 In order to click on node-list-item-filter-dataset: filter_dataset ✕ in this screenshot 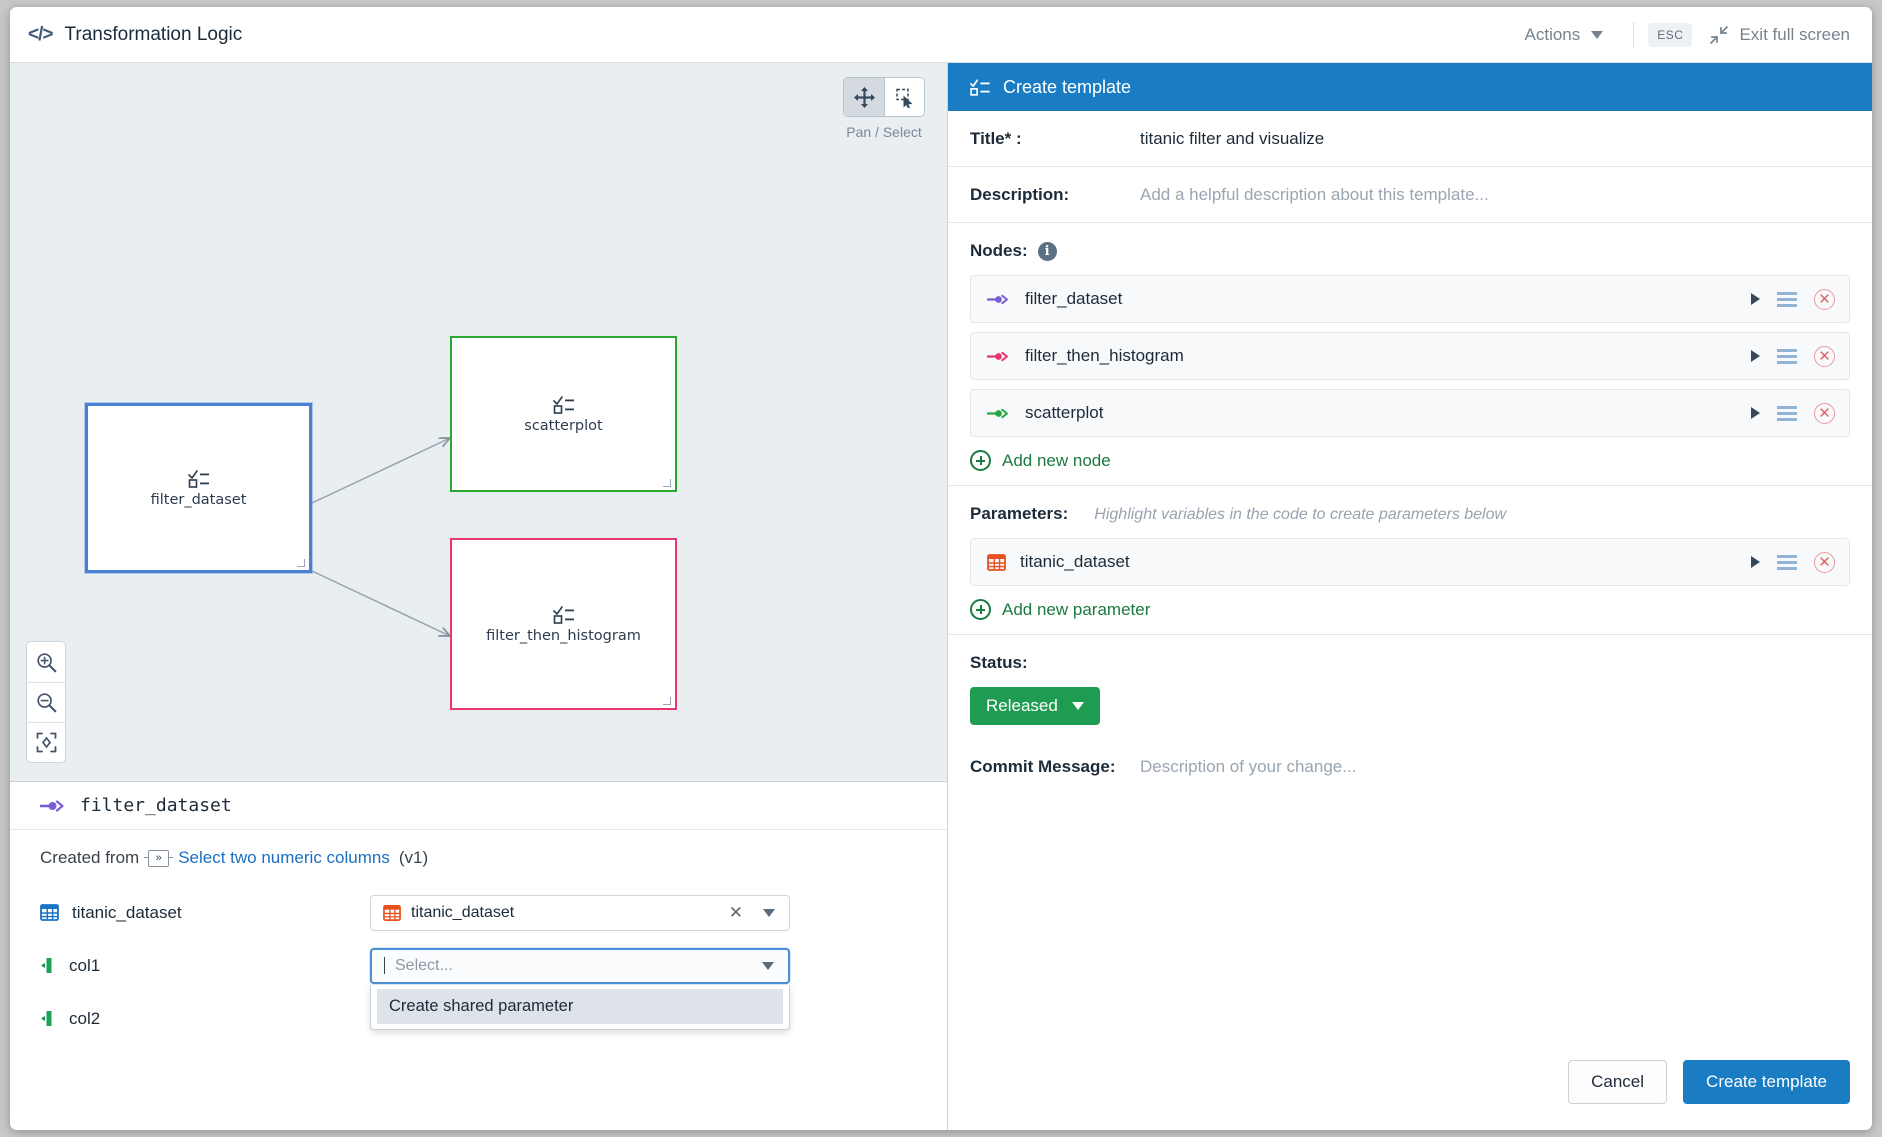, I will do `click(1410, 299)`.